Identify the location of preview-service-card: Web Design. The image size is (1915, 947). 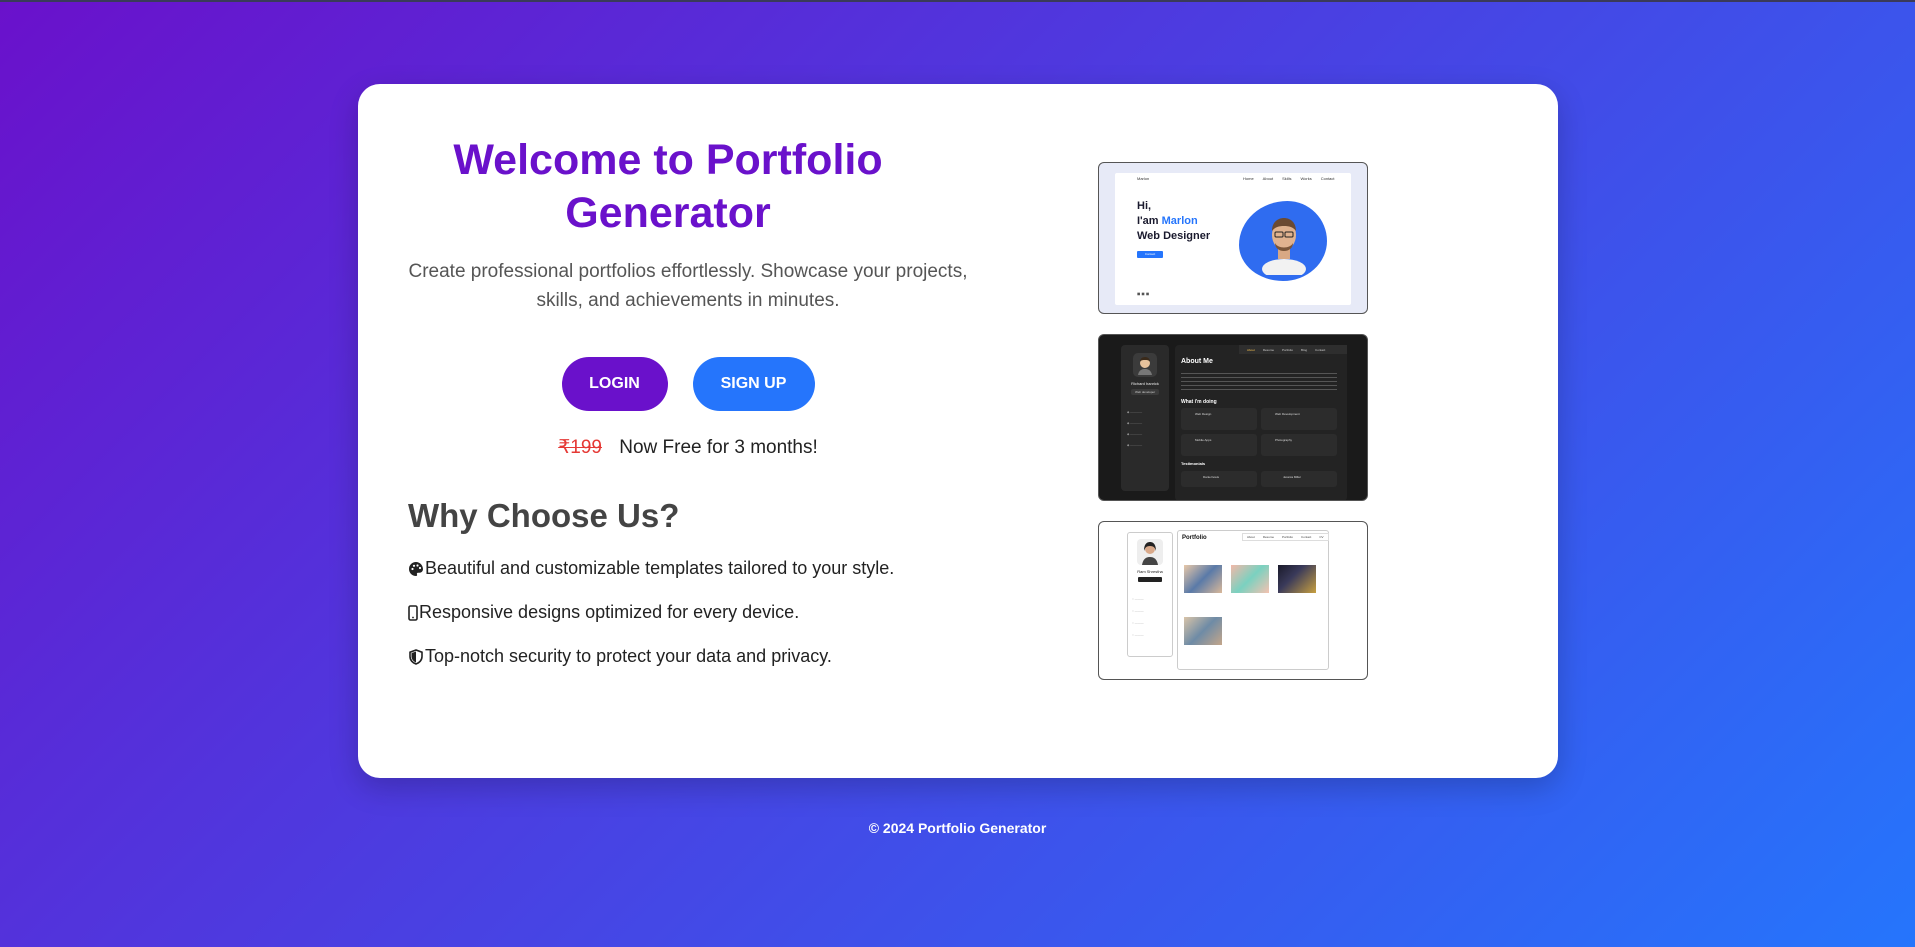
(1219, 419).